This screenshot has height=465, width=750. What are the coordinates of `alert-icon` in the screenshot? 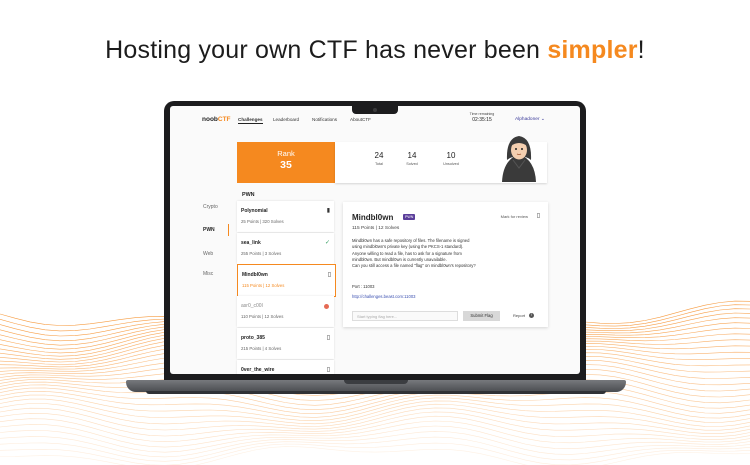 It's located at (326, 306).